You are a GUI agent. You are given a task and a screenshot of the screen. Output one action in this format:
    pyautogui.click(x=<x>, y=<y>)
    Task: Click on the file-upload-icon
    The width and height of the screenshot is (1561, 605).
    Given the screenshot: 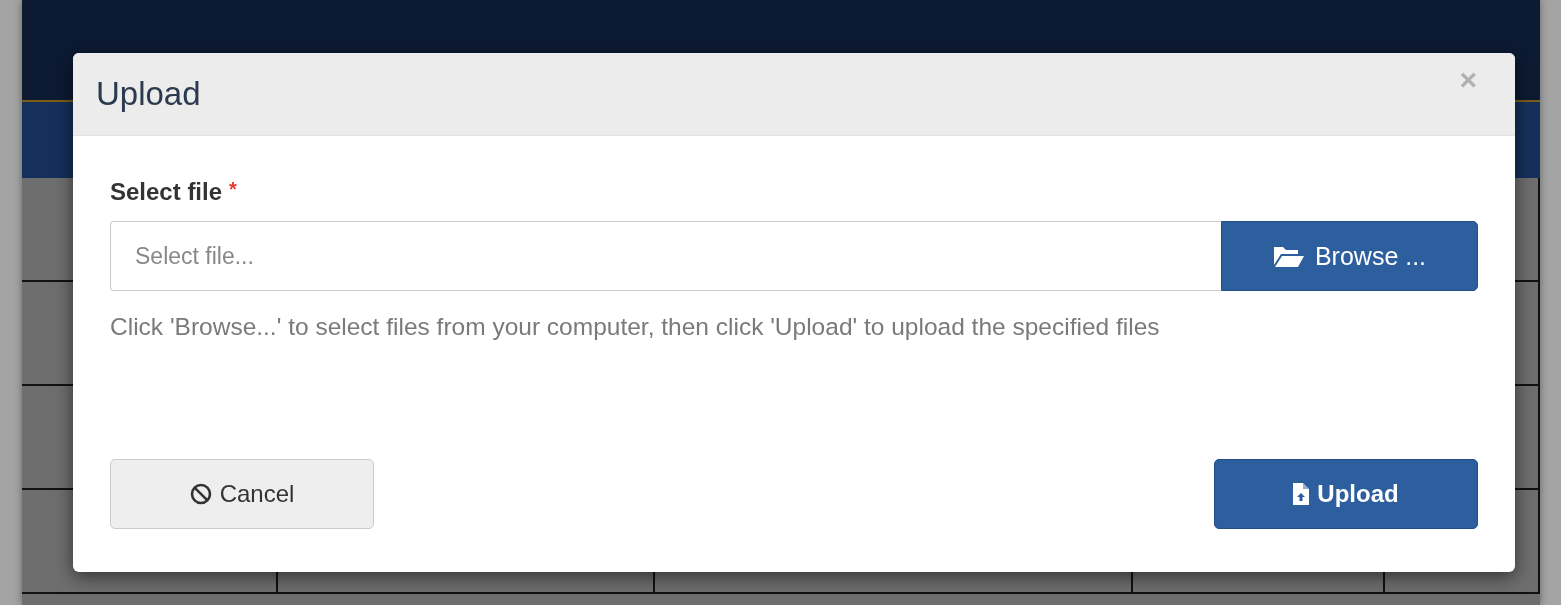 What is the action you would take?
    pyautogui.click(x=1301, y=494)
    